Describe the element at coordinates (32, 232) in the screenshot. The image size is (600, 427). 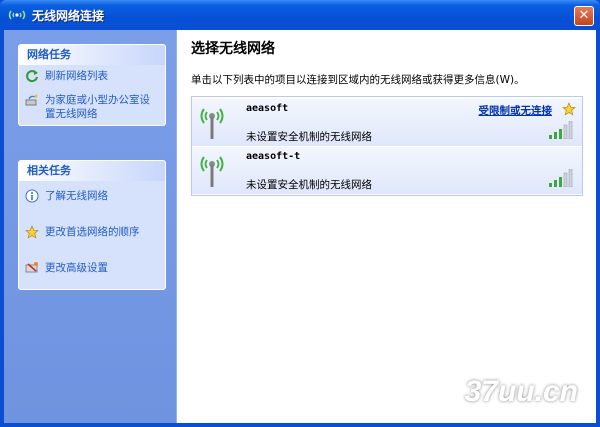
I see `star-icon` at that location.